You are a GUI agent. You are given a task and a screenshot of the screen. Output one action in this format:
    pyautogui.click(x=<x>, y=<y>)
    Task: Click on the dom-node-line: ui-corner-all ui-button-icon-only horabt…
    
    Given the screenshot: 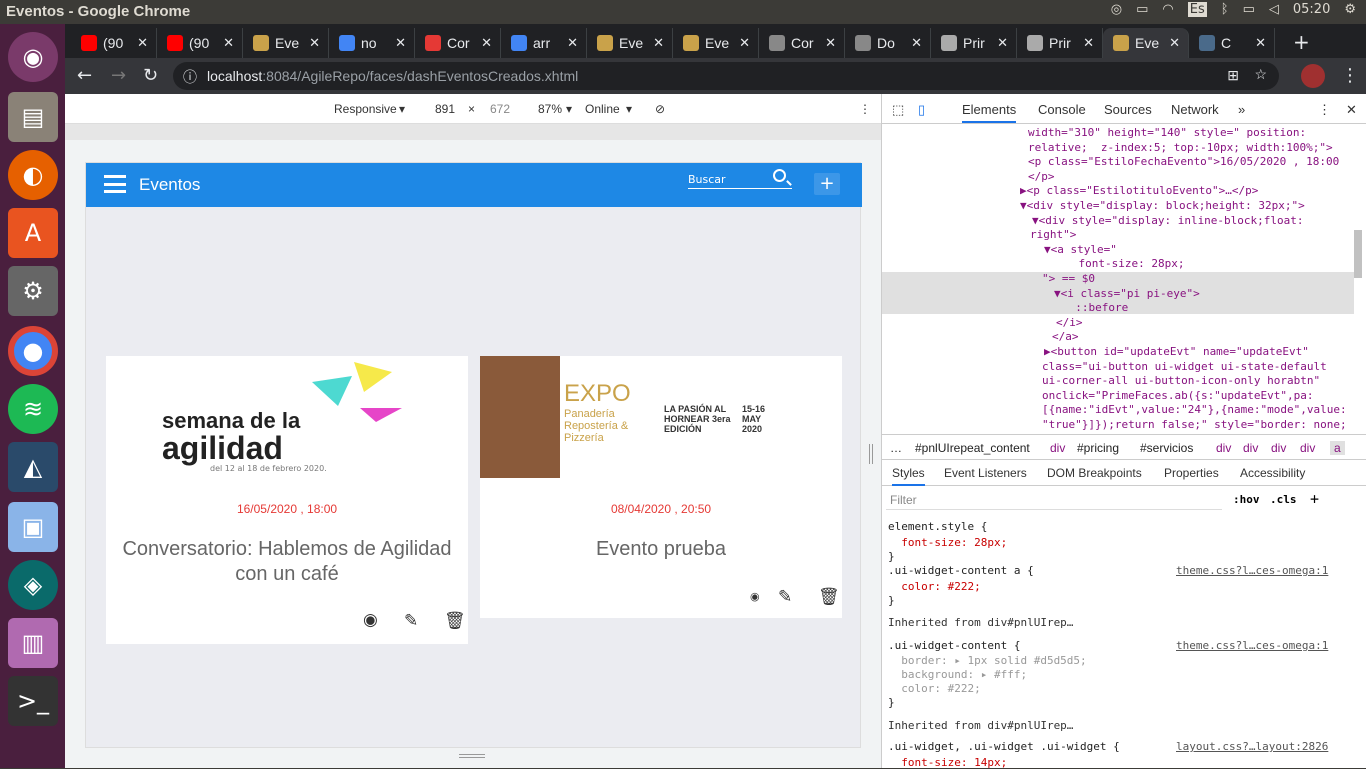 What is the action you would take?
    pyautogui.click(x=1181, y=381)
    